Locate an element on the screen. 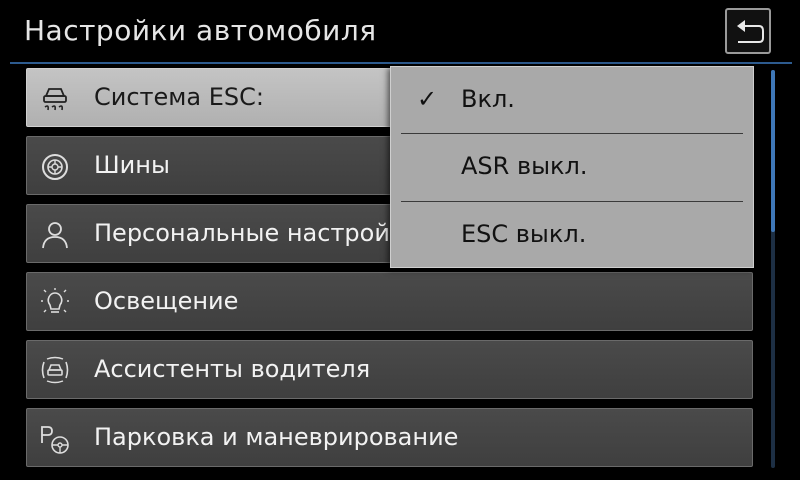  header-divider is located at coordinates (401, 63).